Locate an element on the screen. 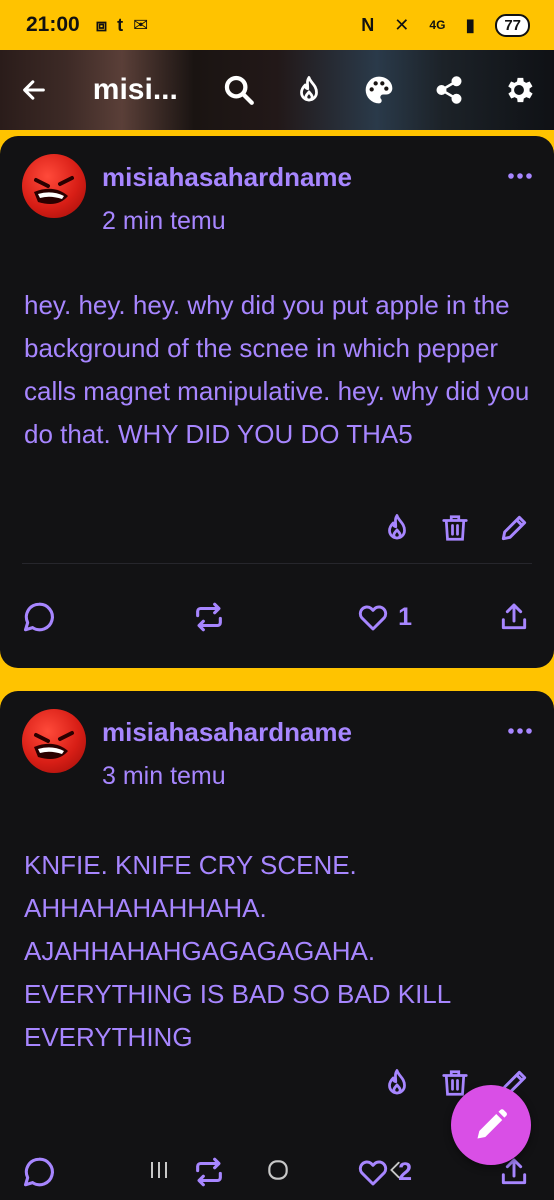 This screenshot has height=1200, width=554. mail-icon: ✉ is located at coordinates (141, 24).